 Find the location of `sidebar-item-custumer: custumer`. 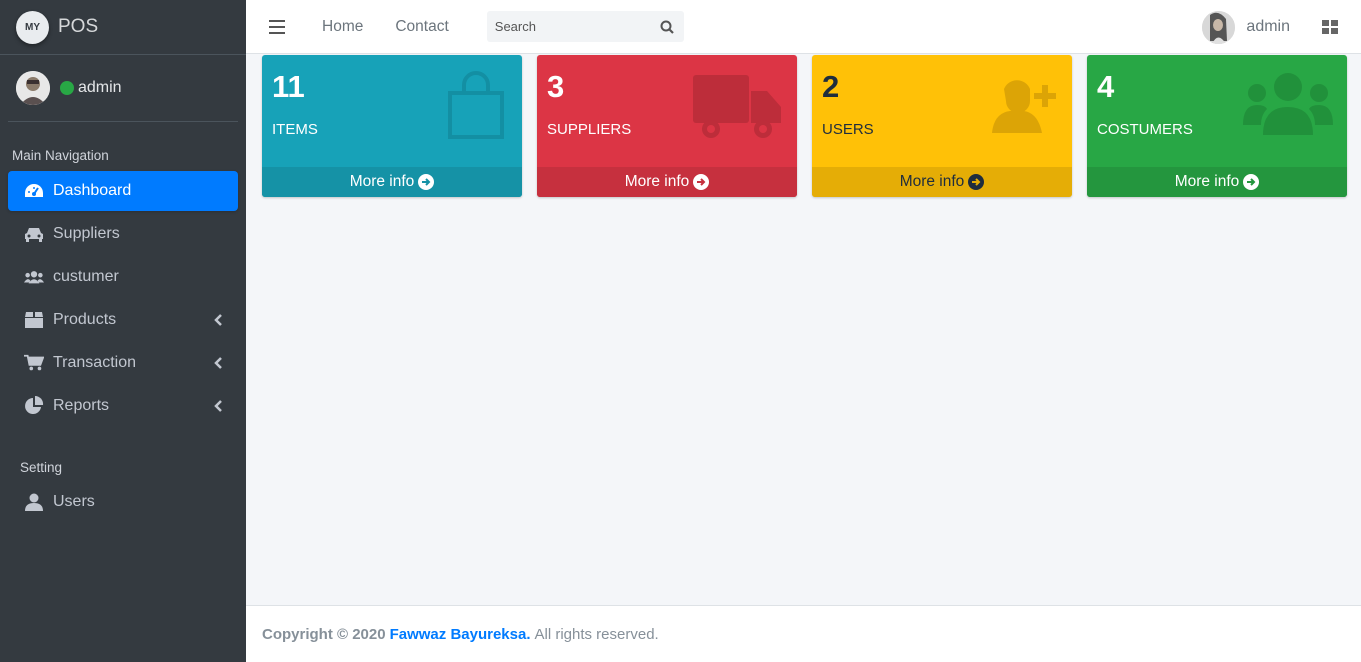

sidebar-item-custumer: custumer is located at coordinates (123, 277).